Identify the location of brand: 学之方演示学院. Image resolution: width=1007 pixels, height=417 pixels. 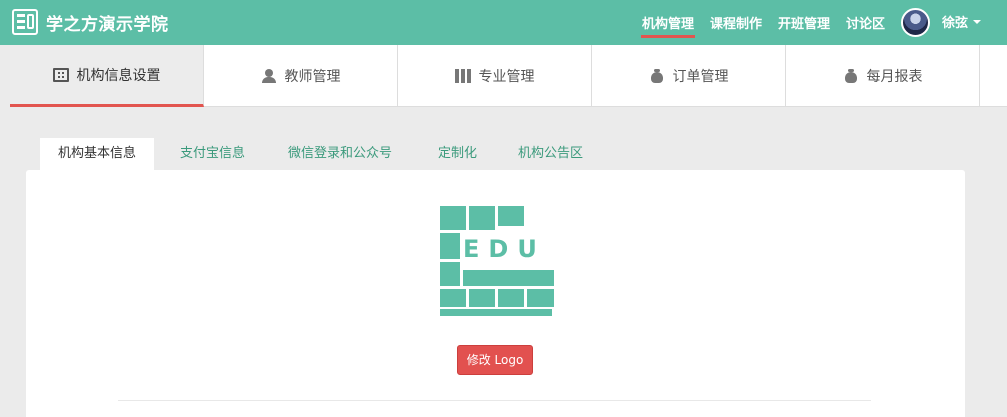
(90, 22).